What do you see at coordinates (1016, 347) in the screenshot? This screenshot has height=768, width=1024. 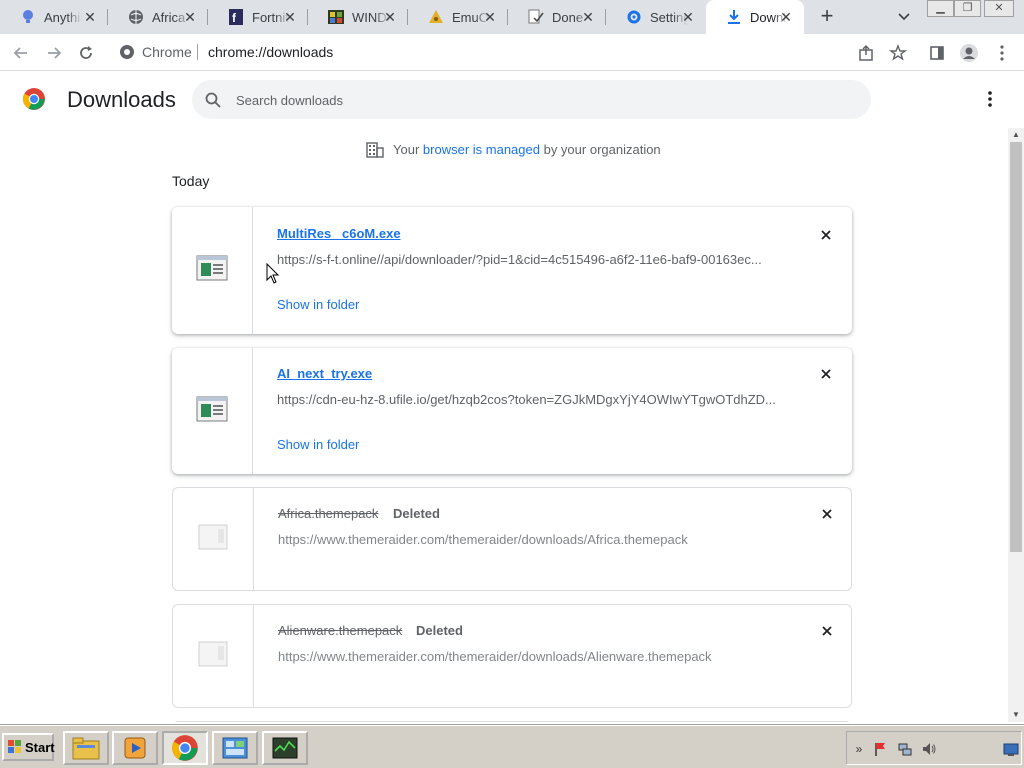 I see `scroll-thumb` at bounding box center [1016, 347].